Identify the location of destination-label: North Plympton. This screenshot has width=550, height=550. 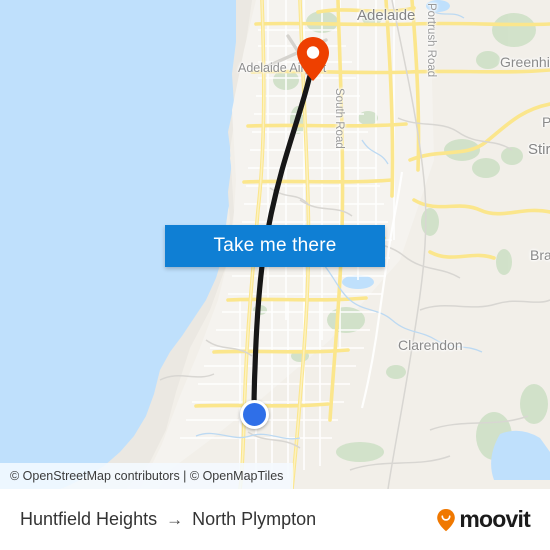
(254, 519).